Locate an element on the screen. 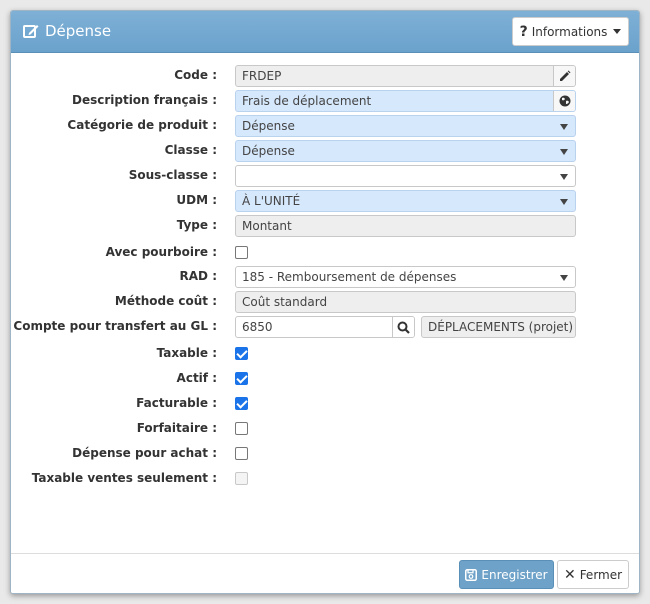 The height and width of the screenshot is (604, 650). compte-gl-input: 6850 is located at coordinates (325, 327).